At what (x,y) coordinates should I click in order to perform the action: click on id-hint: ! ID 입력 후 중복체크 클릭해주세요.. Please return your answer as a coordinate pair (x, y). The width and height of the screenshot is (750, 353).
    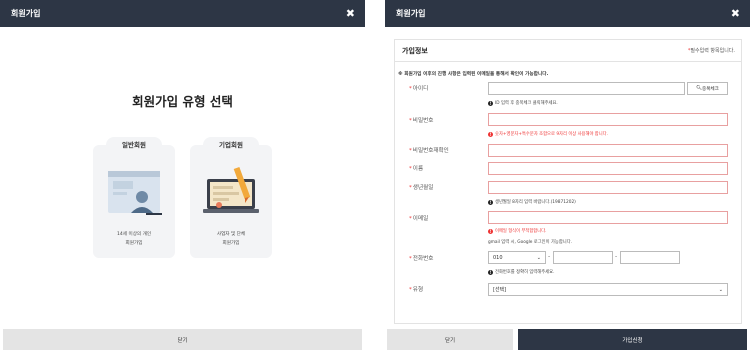
    Looking at the image, I should click on (523, 103).